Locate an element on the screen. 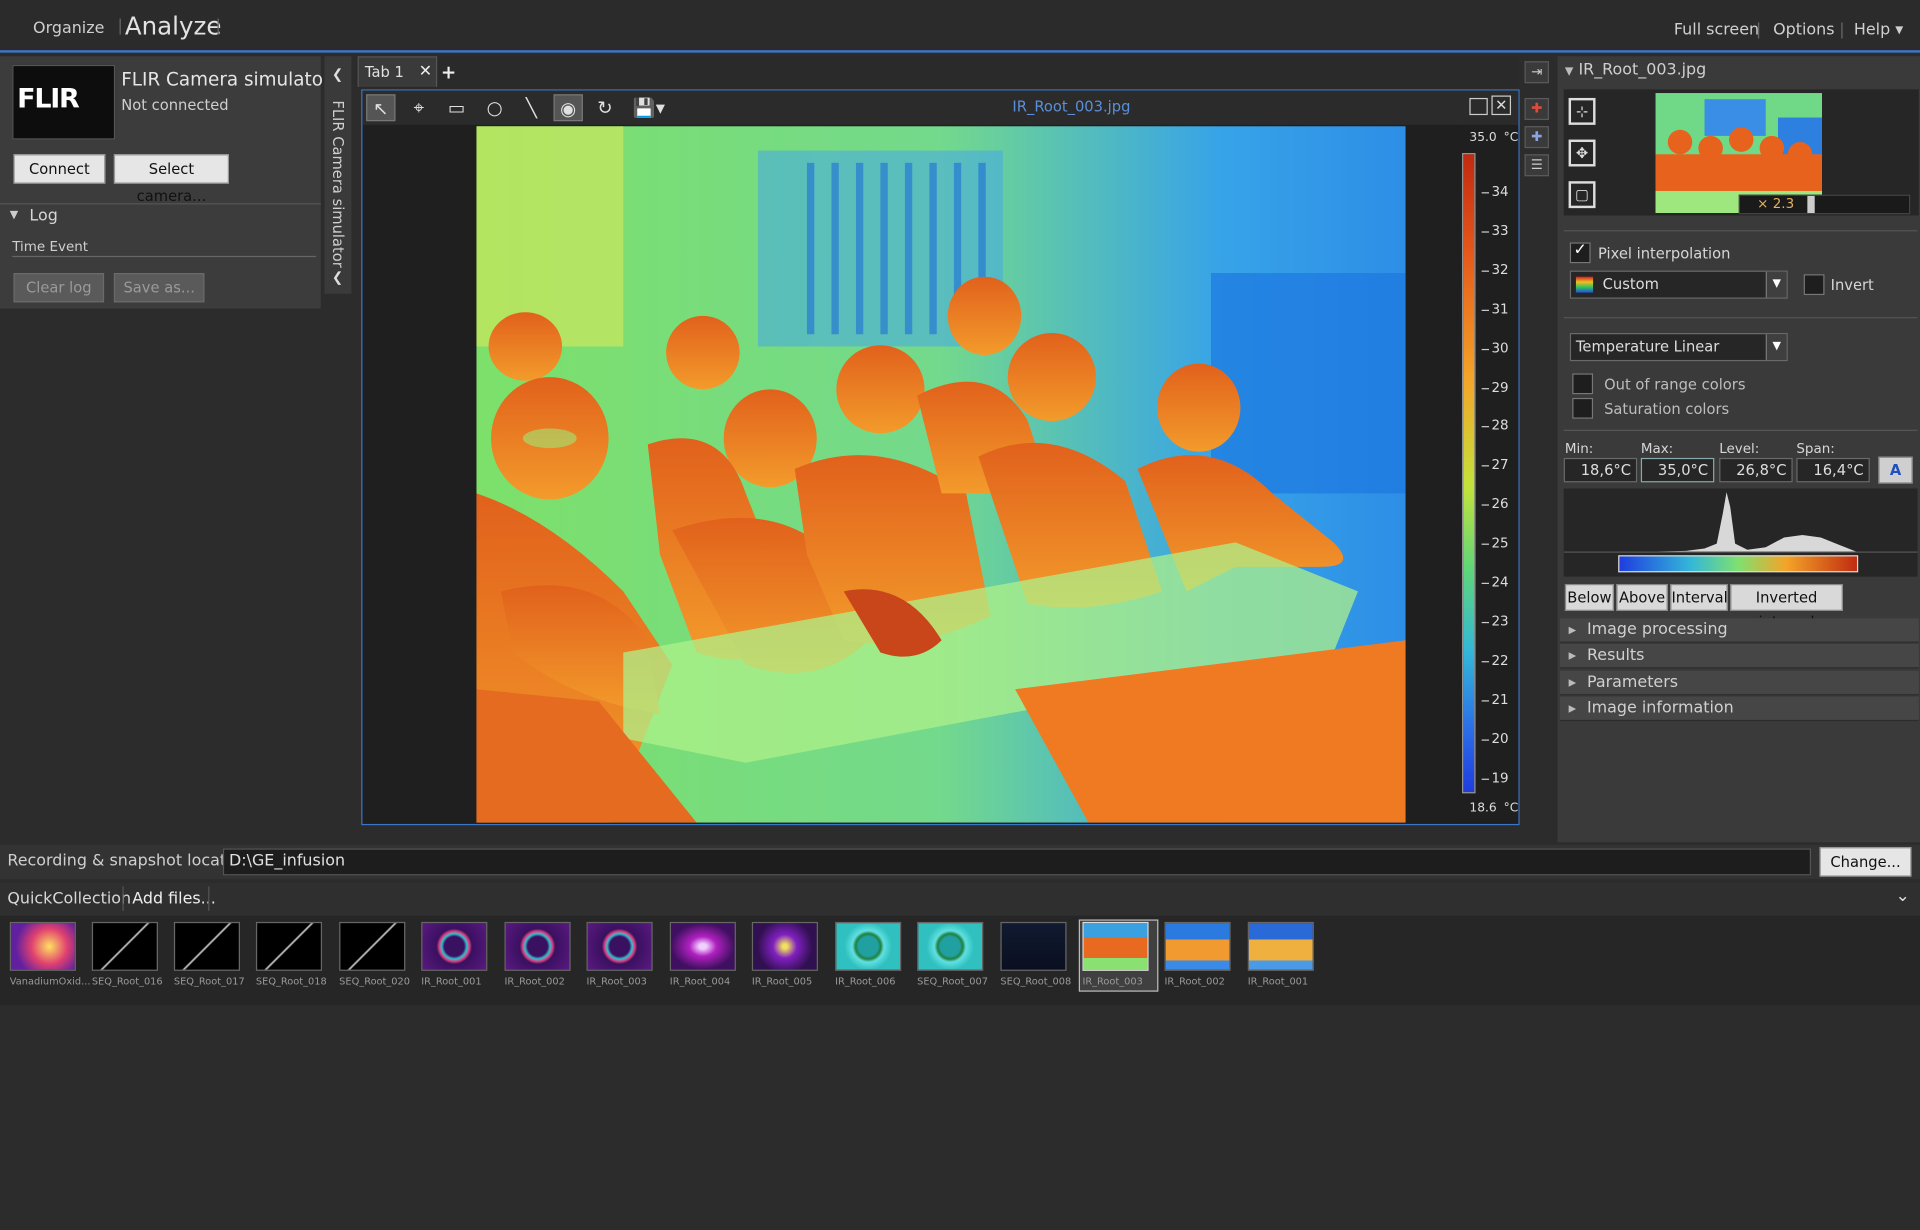 The width and height of the screenshot is (1920, 1230). min-field: 18,6°C is located at coordinates (1600, 470).